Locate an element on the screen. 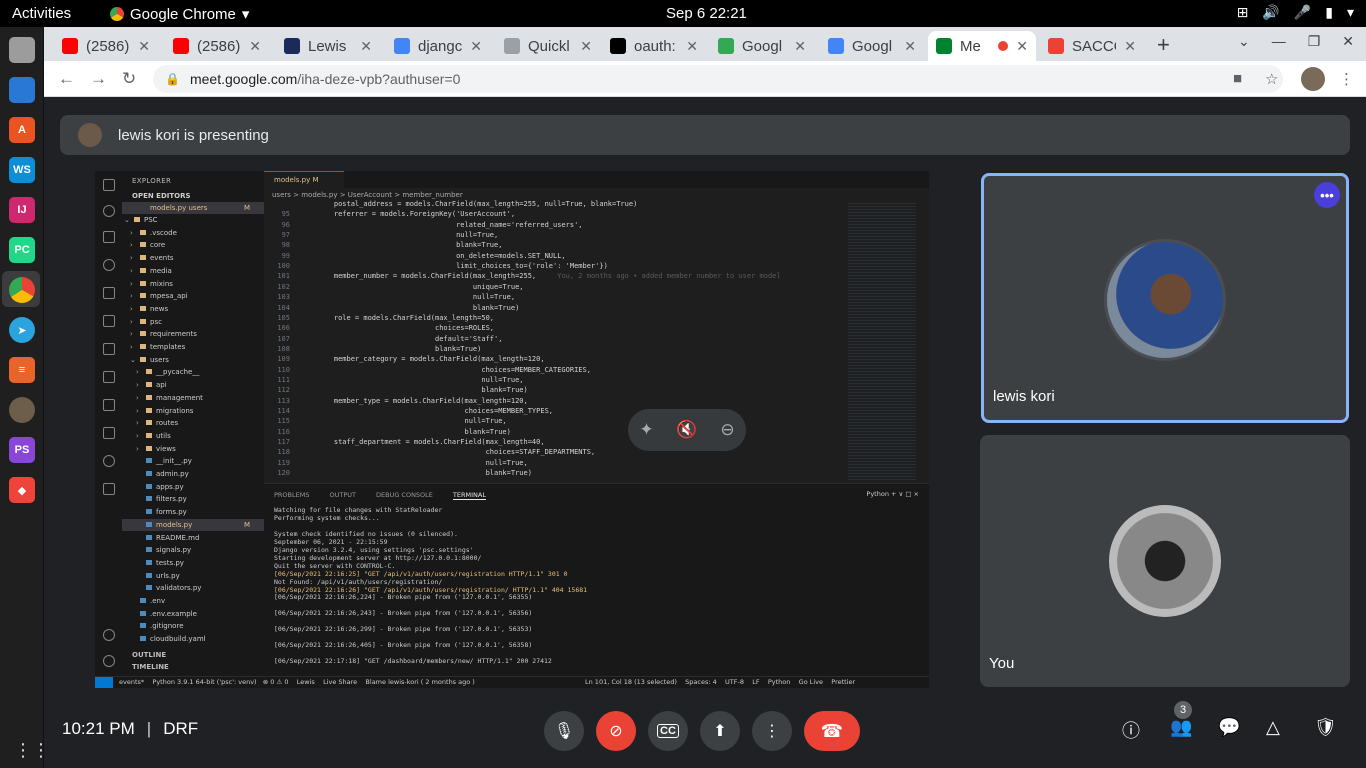 This screenshot has height=768, width=1366. forward-button: → is located at coordinates (98, 79).